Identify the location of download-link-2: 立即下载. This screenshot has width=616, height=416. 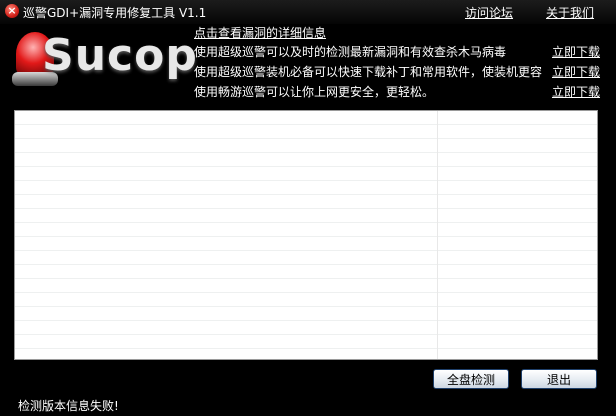
(576, 71).